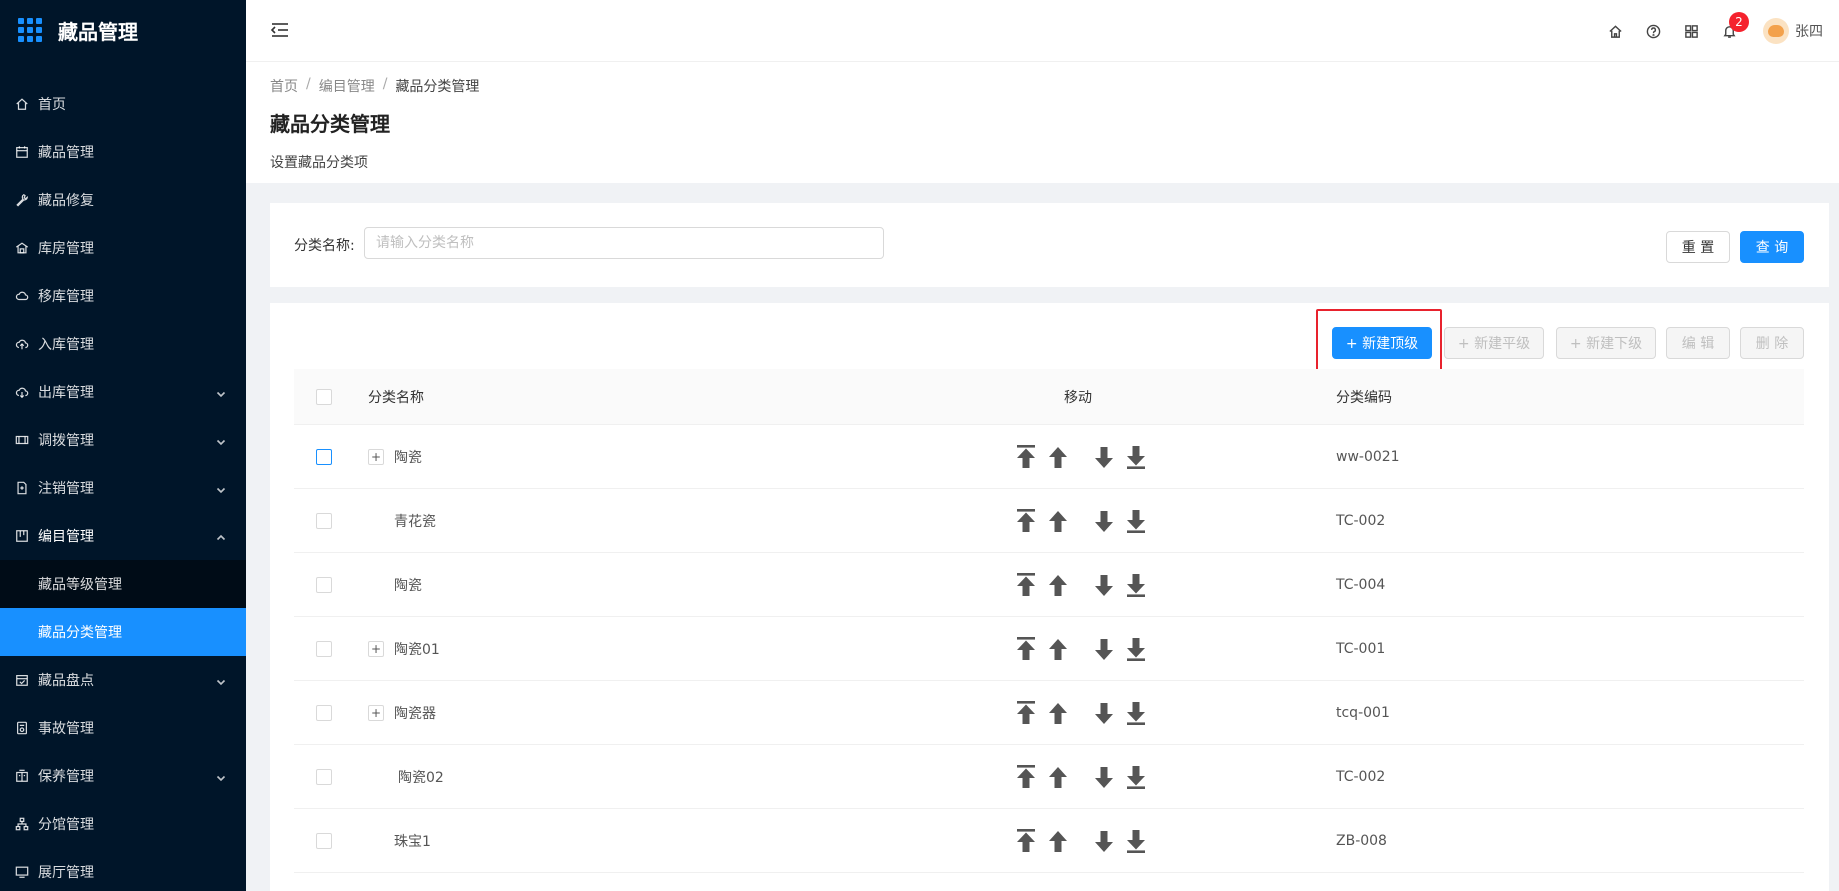  I want to click on table-row: 陶瓷 TC-004, so click(1049, 585).